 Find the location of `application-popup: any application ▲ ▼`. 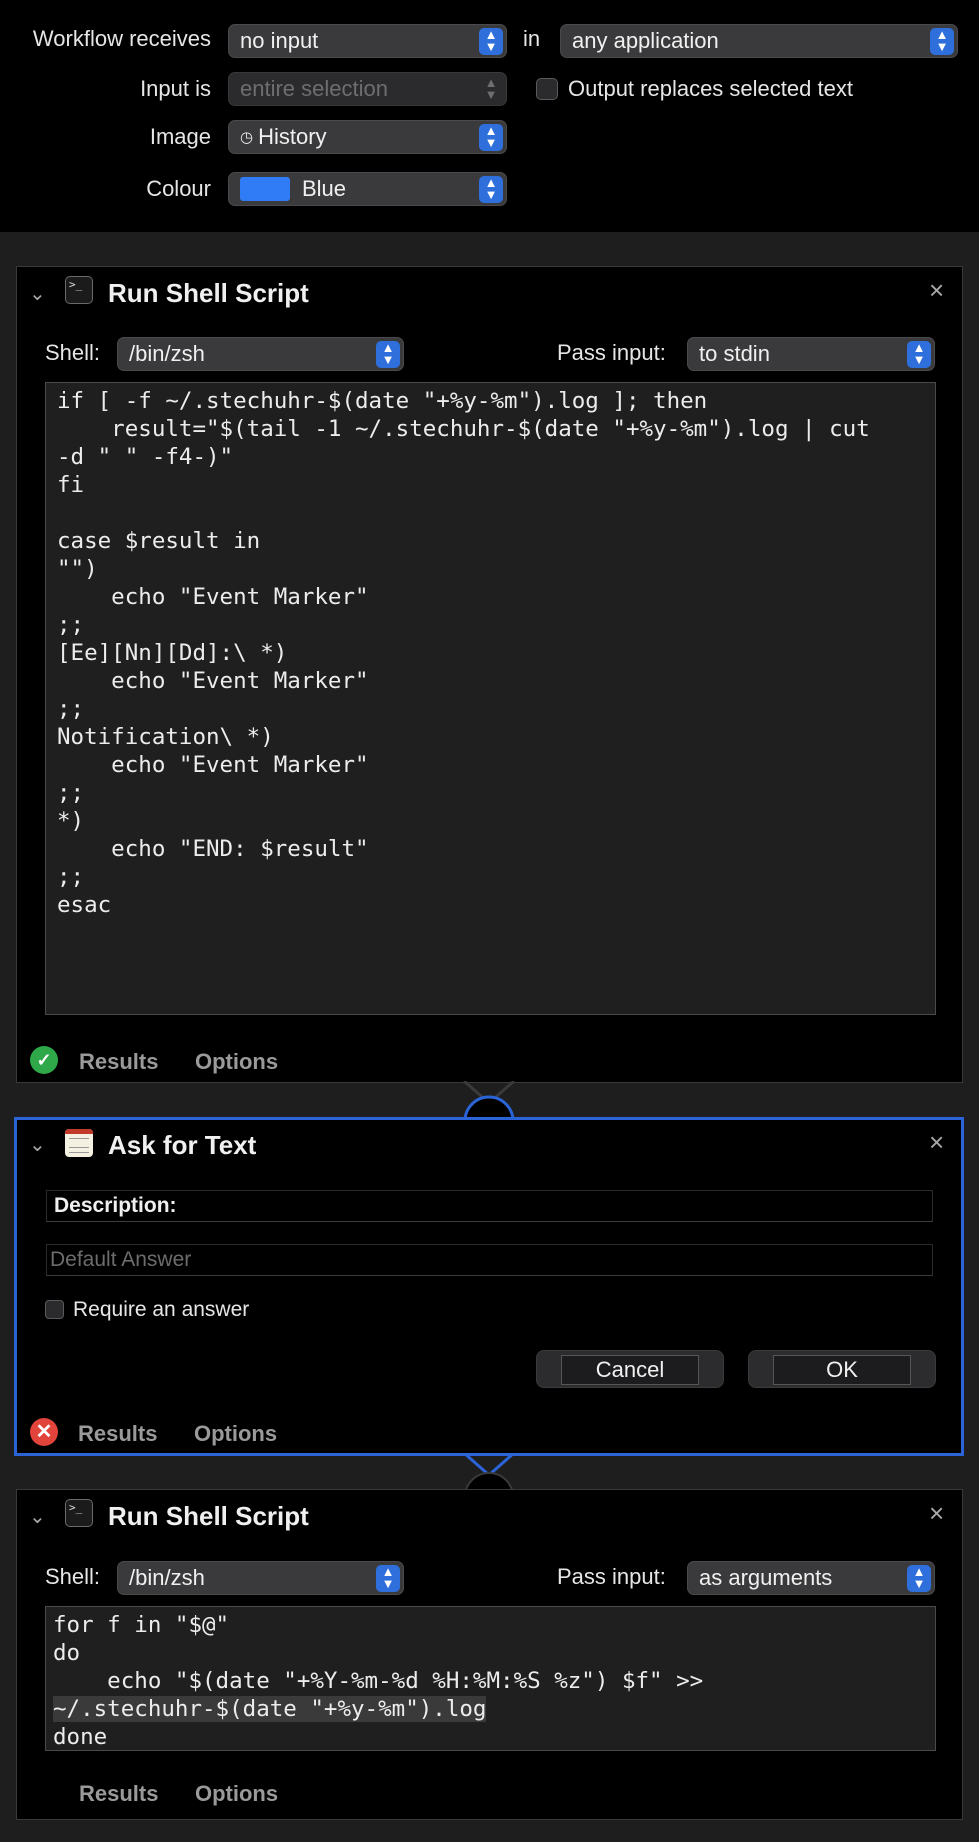

application-popup: any application ▲ ▼ is located at coordinates (759, 41).